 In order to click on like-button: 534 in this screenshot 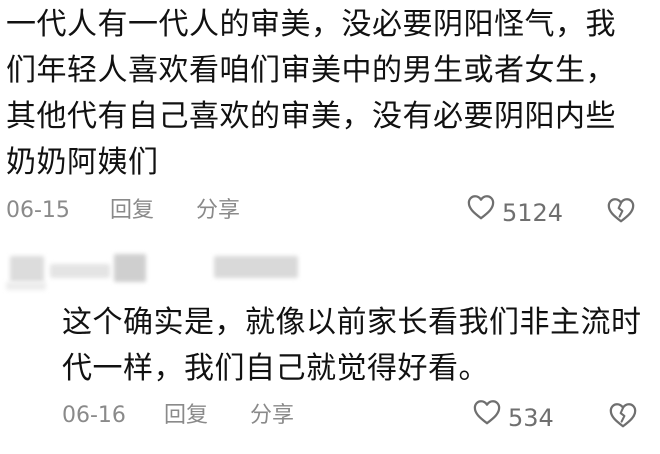, I will do `click(513, 418)`.